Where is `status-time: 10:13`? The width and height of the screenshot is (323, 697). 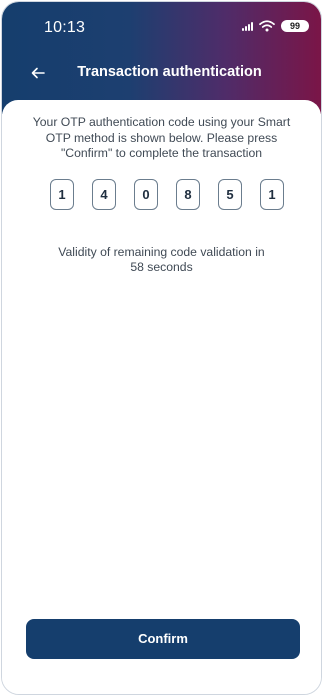 status-time: 10:13 is located at coordinates (65, 27).